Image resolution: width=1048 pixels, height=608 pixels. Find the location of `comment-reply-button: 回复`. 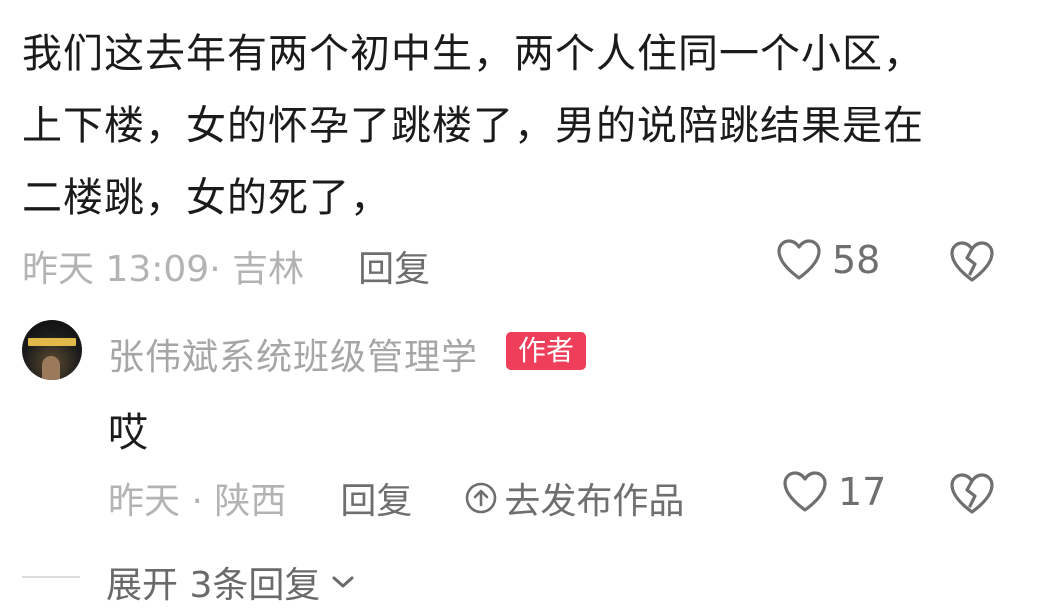

comment-reply-button: 回复 is located at coordinates (394, 266).